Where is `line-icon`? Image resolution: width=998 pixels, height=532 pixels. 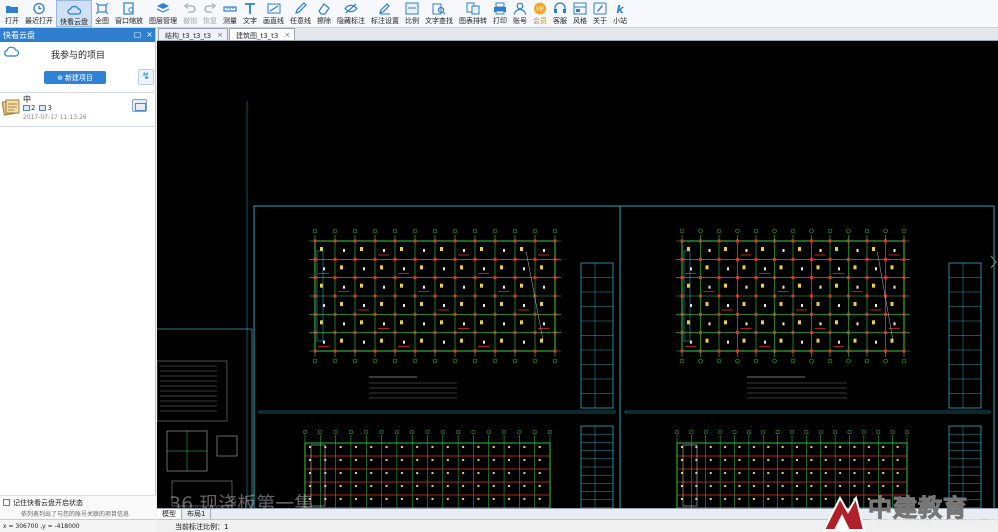
line-icon is located at coordinates (274, 8).